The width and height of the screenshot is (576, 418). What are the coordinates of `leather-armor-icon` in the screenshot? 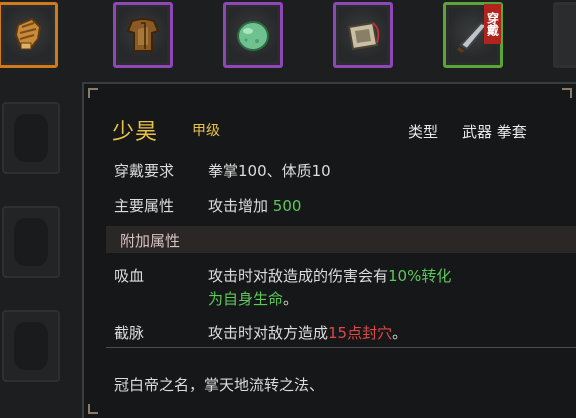 It's located at (143, 35).